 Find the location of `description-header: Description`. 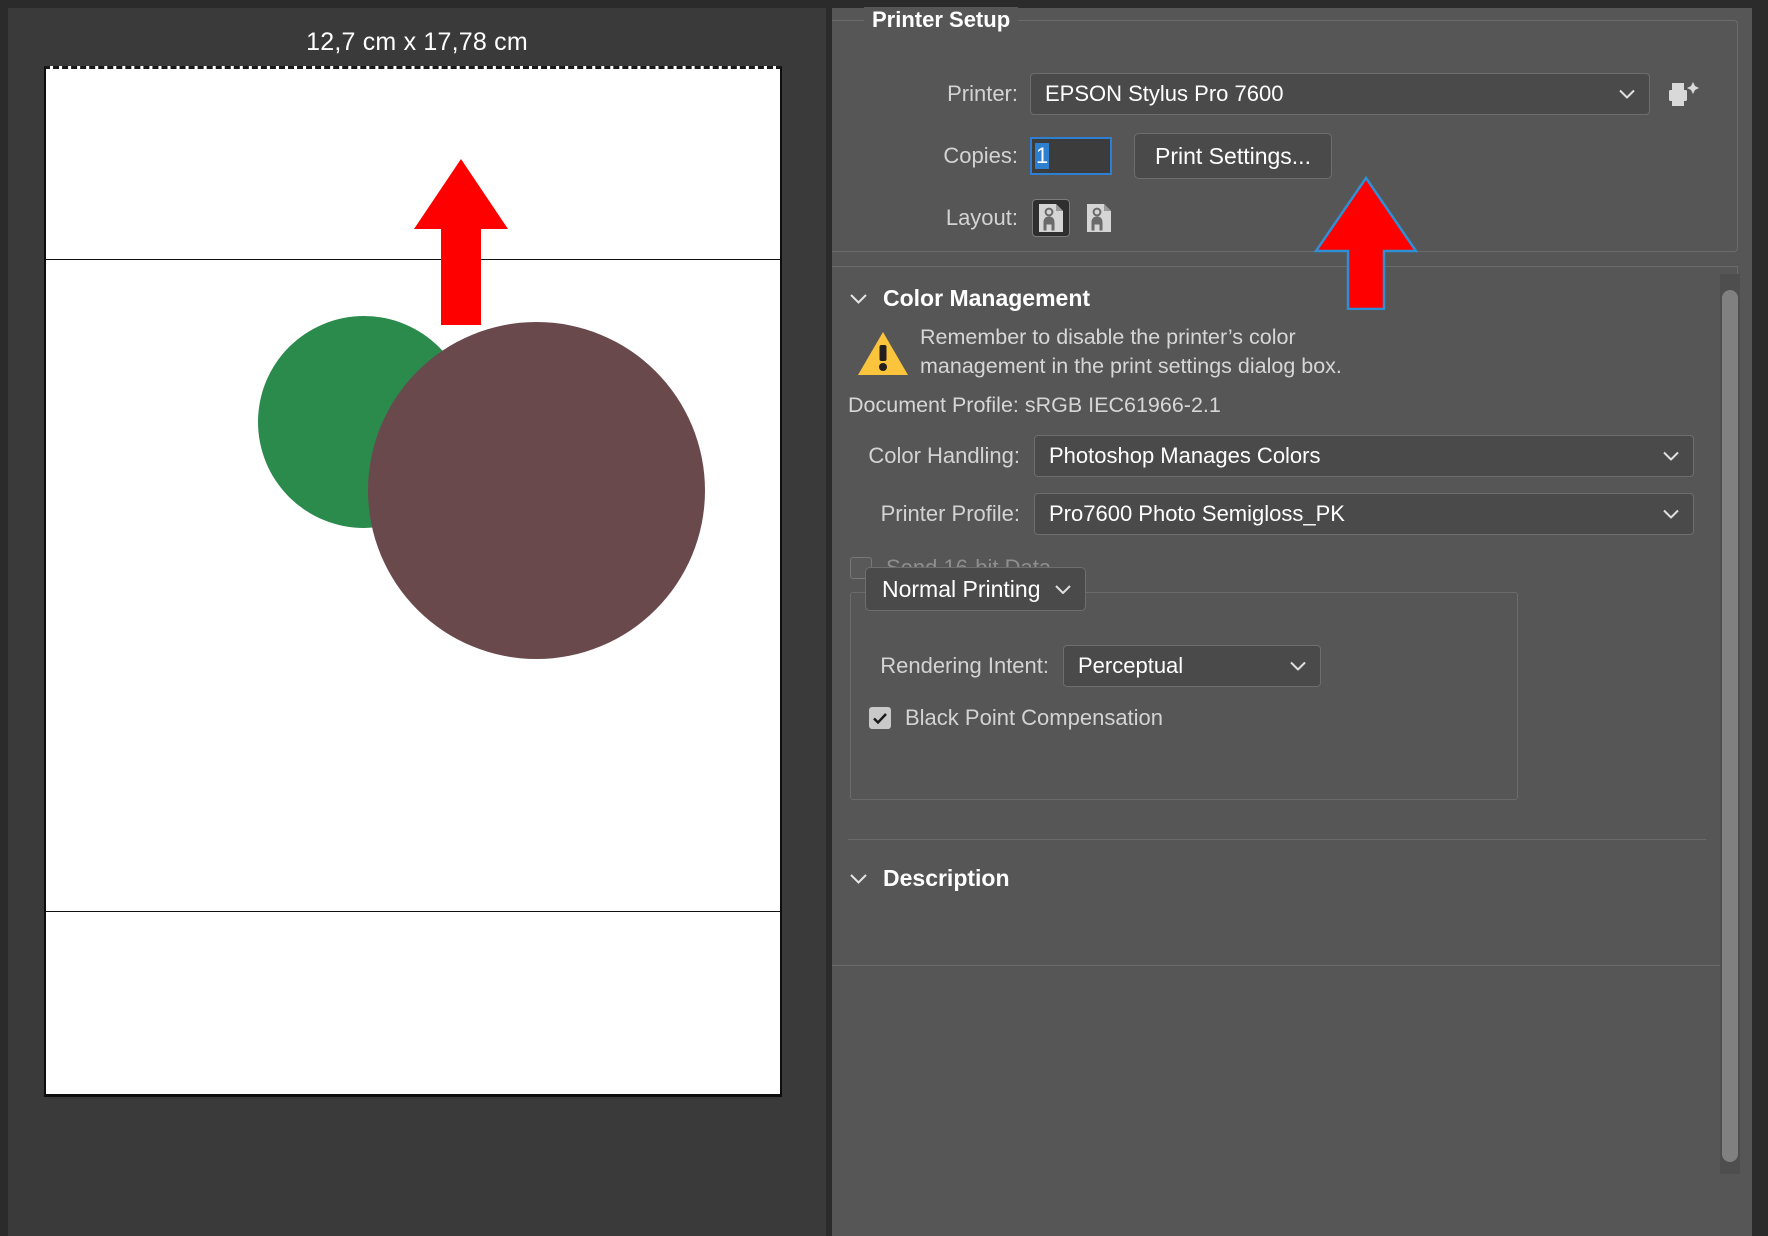

description-header: Description is located at coordinates (930, 878).